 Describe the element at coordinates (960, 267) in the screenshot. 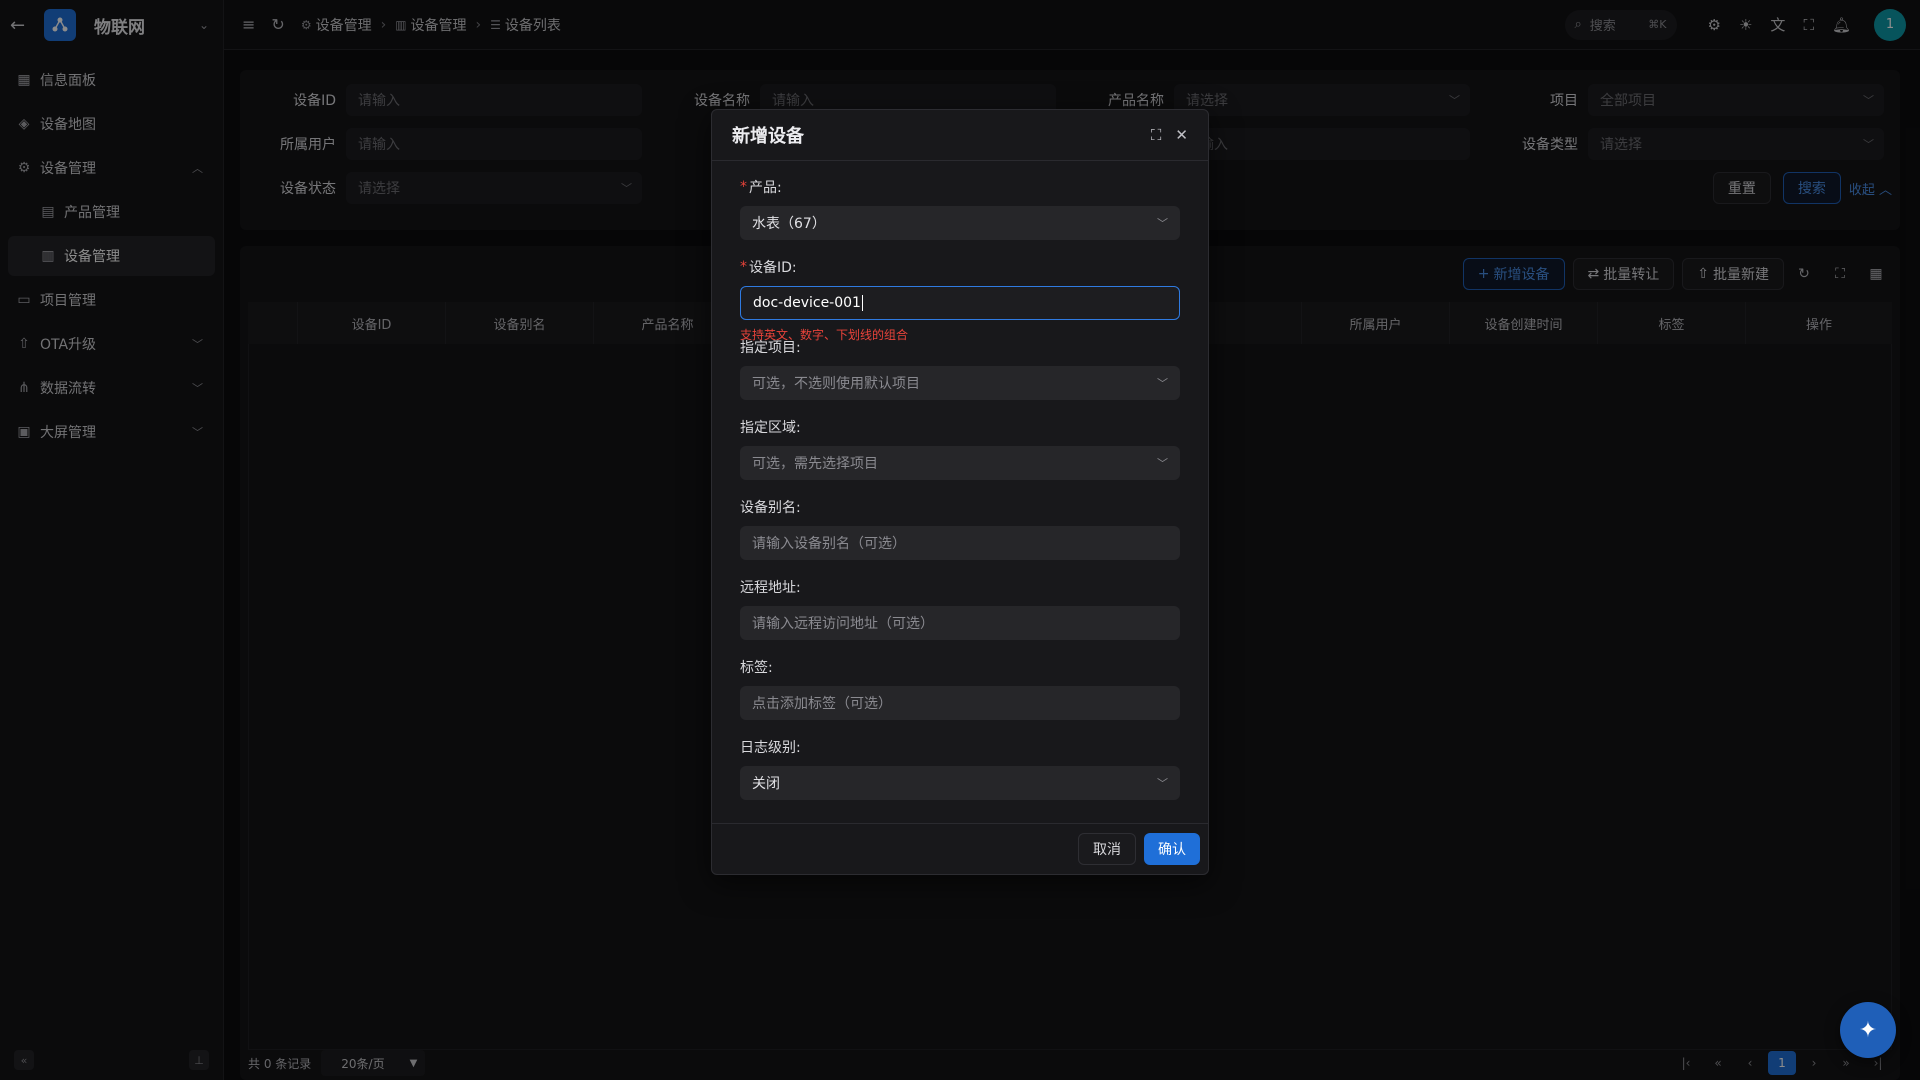

I see `form-label: * 设备ID:` at that location.